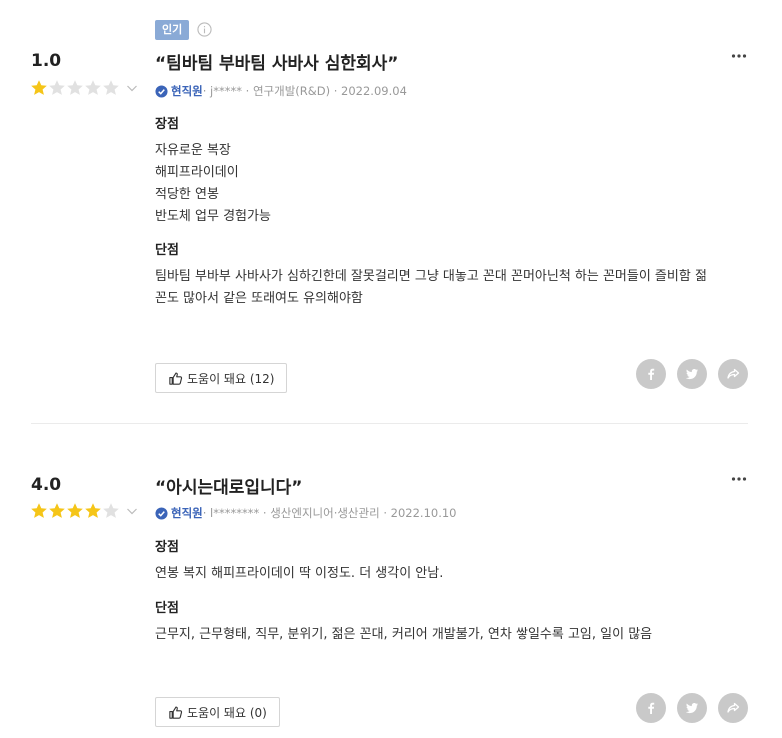  What do you see at coordinates (213, 216) in the screenshot?
I see `pros-line: 반도체 업무 경험가능` at bounding box center [213, 216].